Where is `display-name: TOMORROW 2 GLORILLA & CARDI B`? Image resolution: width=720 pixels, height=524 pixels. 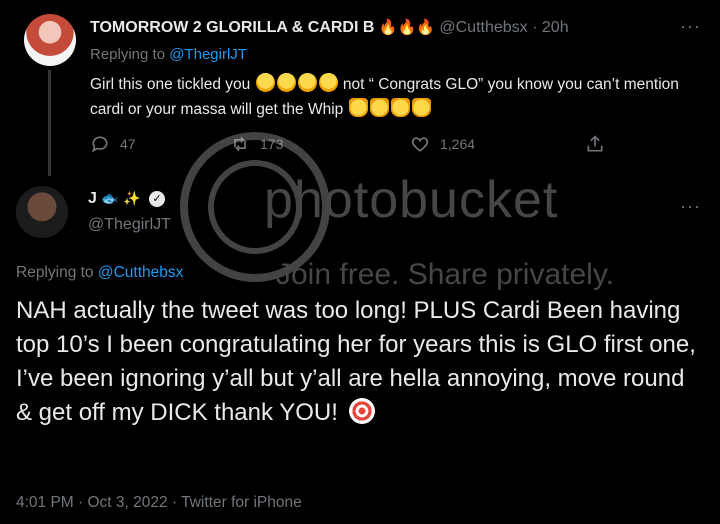 display-name: TOMORROW 2 GLORILLA & CARDI B is located at coordinates (232, 27).